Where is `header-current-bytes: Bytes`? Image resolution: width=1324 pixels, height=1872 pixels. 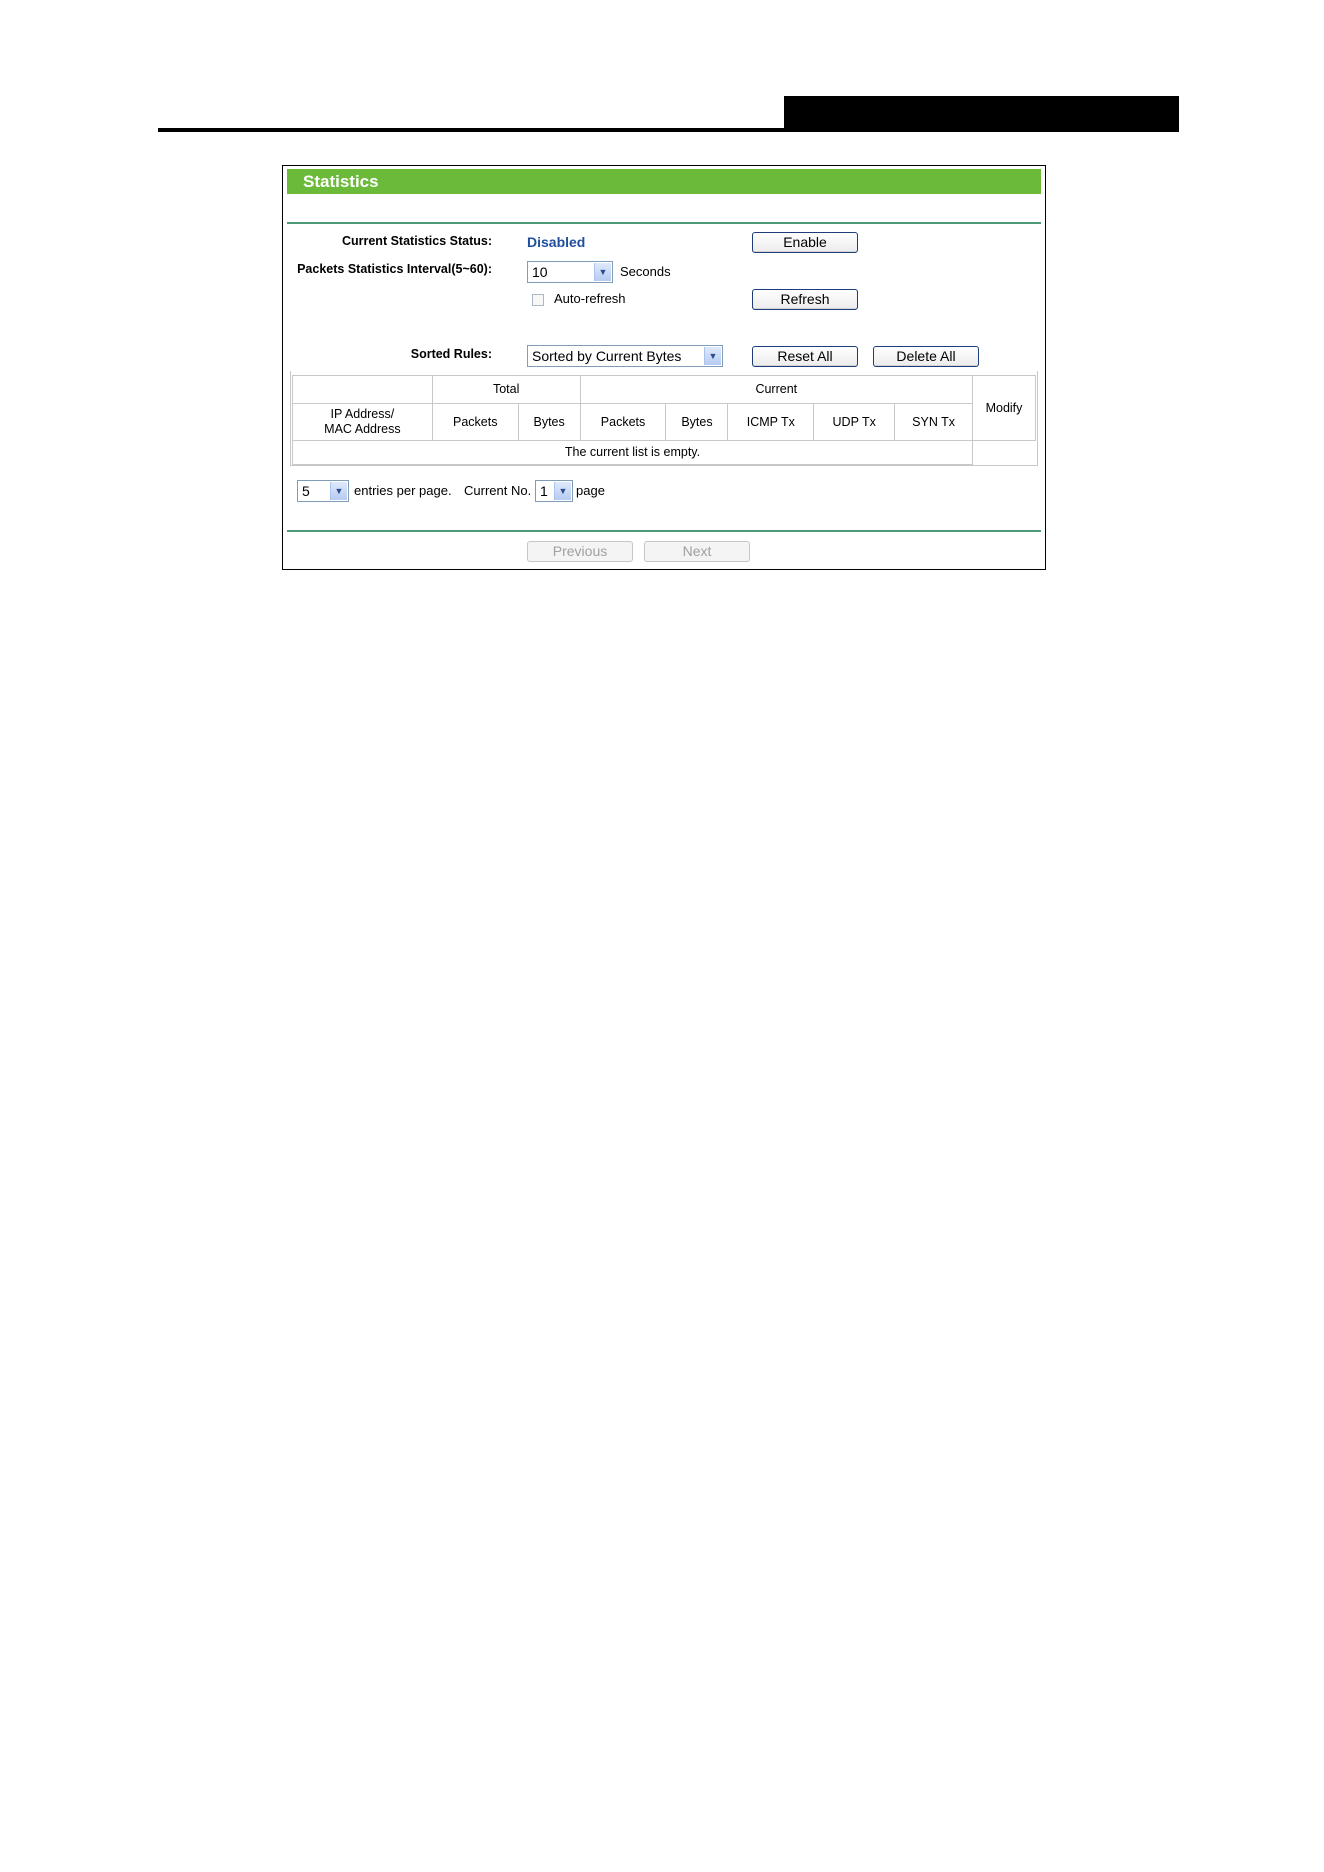
header-current-bytes: Bytes is located at coordinates (697, 422).